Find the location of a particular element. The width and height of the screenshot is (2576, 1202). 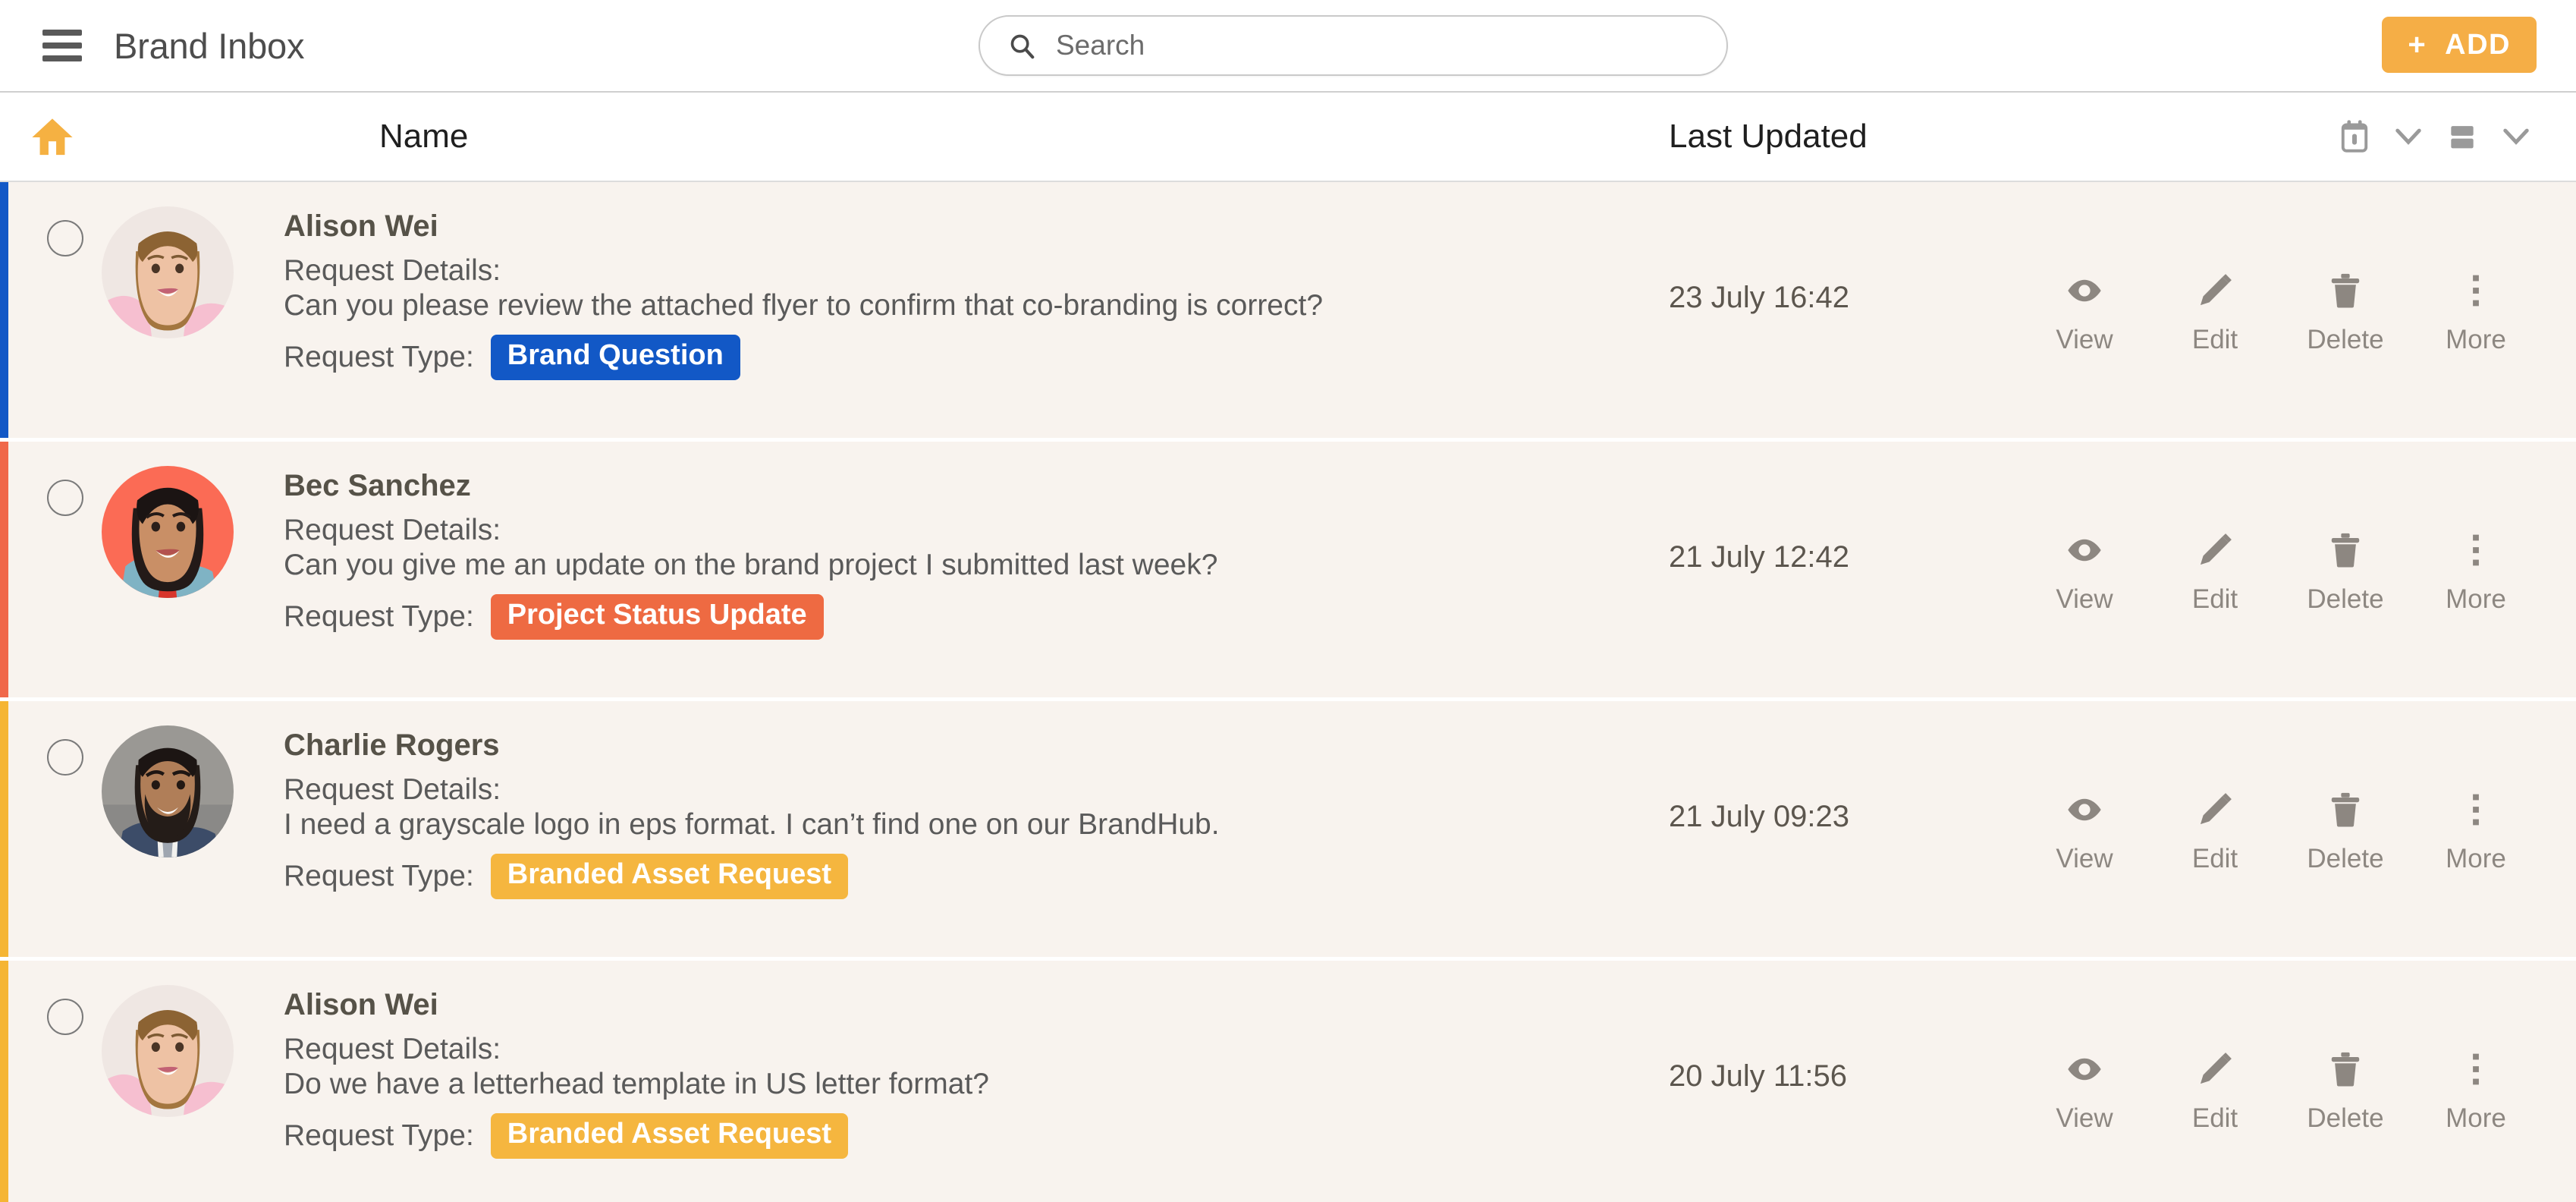

row-person-name: Charlie Rogers is located at coordinates (392, 745).